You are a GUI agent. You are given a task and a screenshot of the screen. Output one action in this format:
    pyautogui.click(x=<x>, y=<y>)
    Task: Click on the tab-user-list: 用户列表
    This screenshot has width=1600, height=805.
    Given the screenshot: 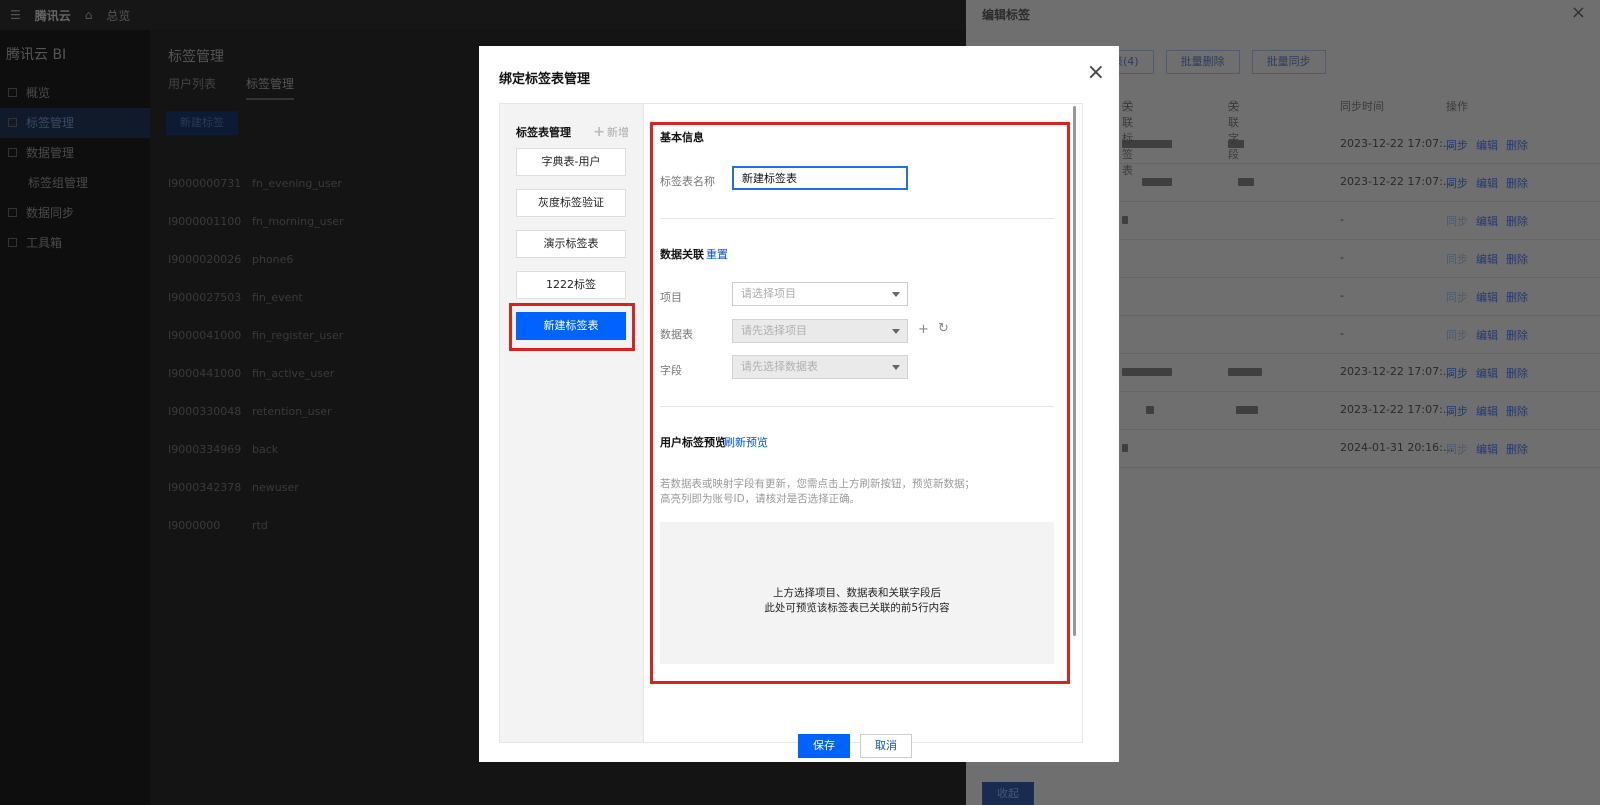 What is the action you would take?
    pyautogui.click(x=192, y=87)
    